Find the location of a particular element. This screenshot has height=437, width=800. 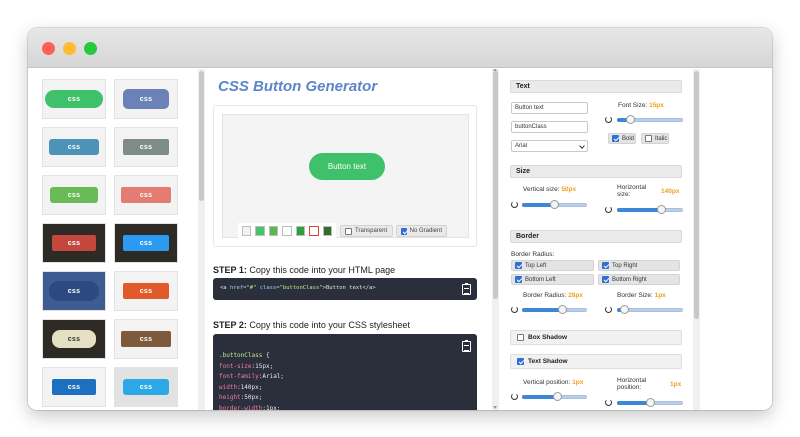

bottom-left-toggle: Bottom Left is located at coordinates (552, 279).